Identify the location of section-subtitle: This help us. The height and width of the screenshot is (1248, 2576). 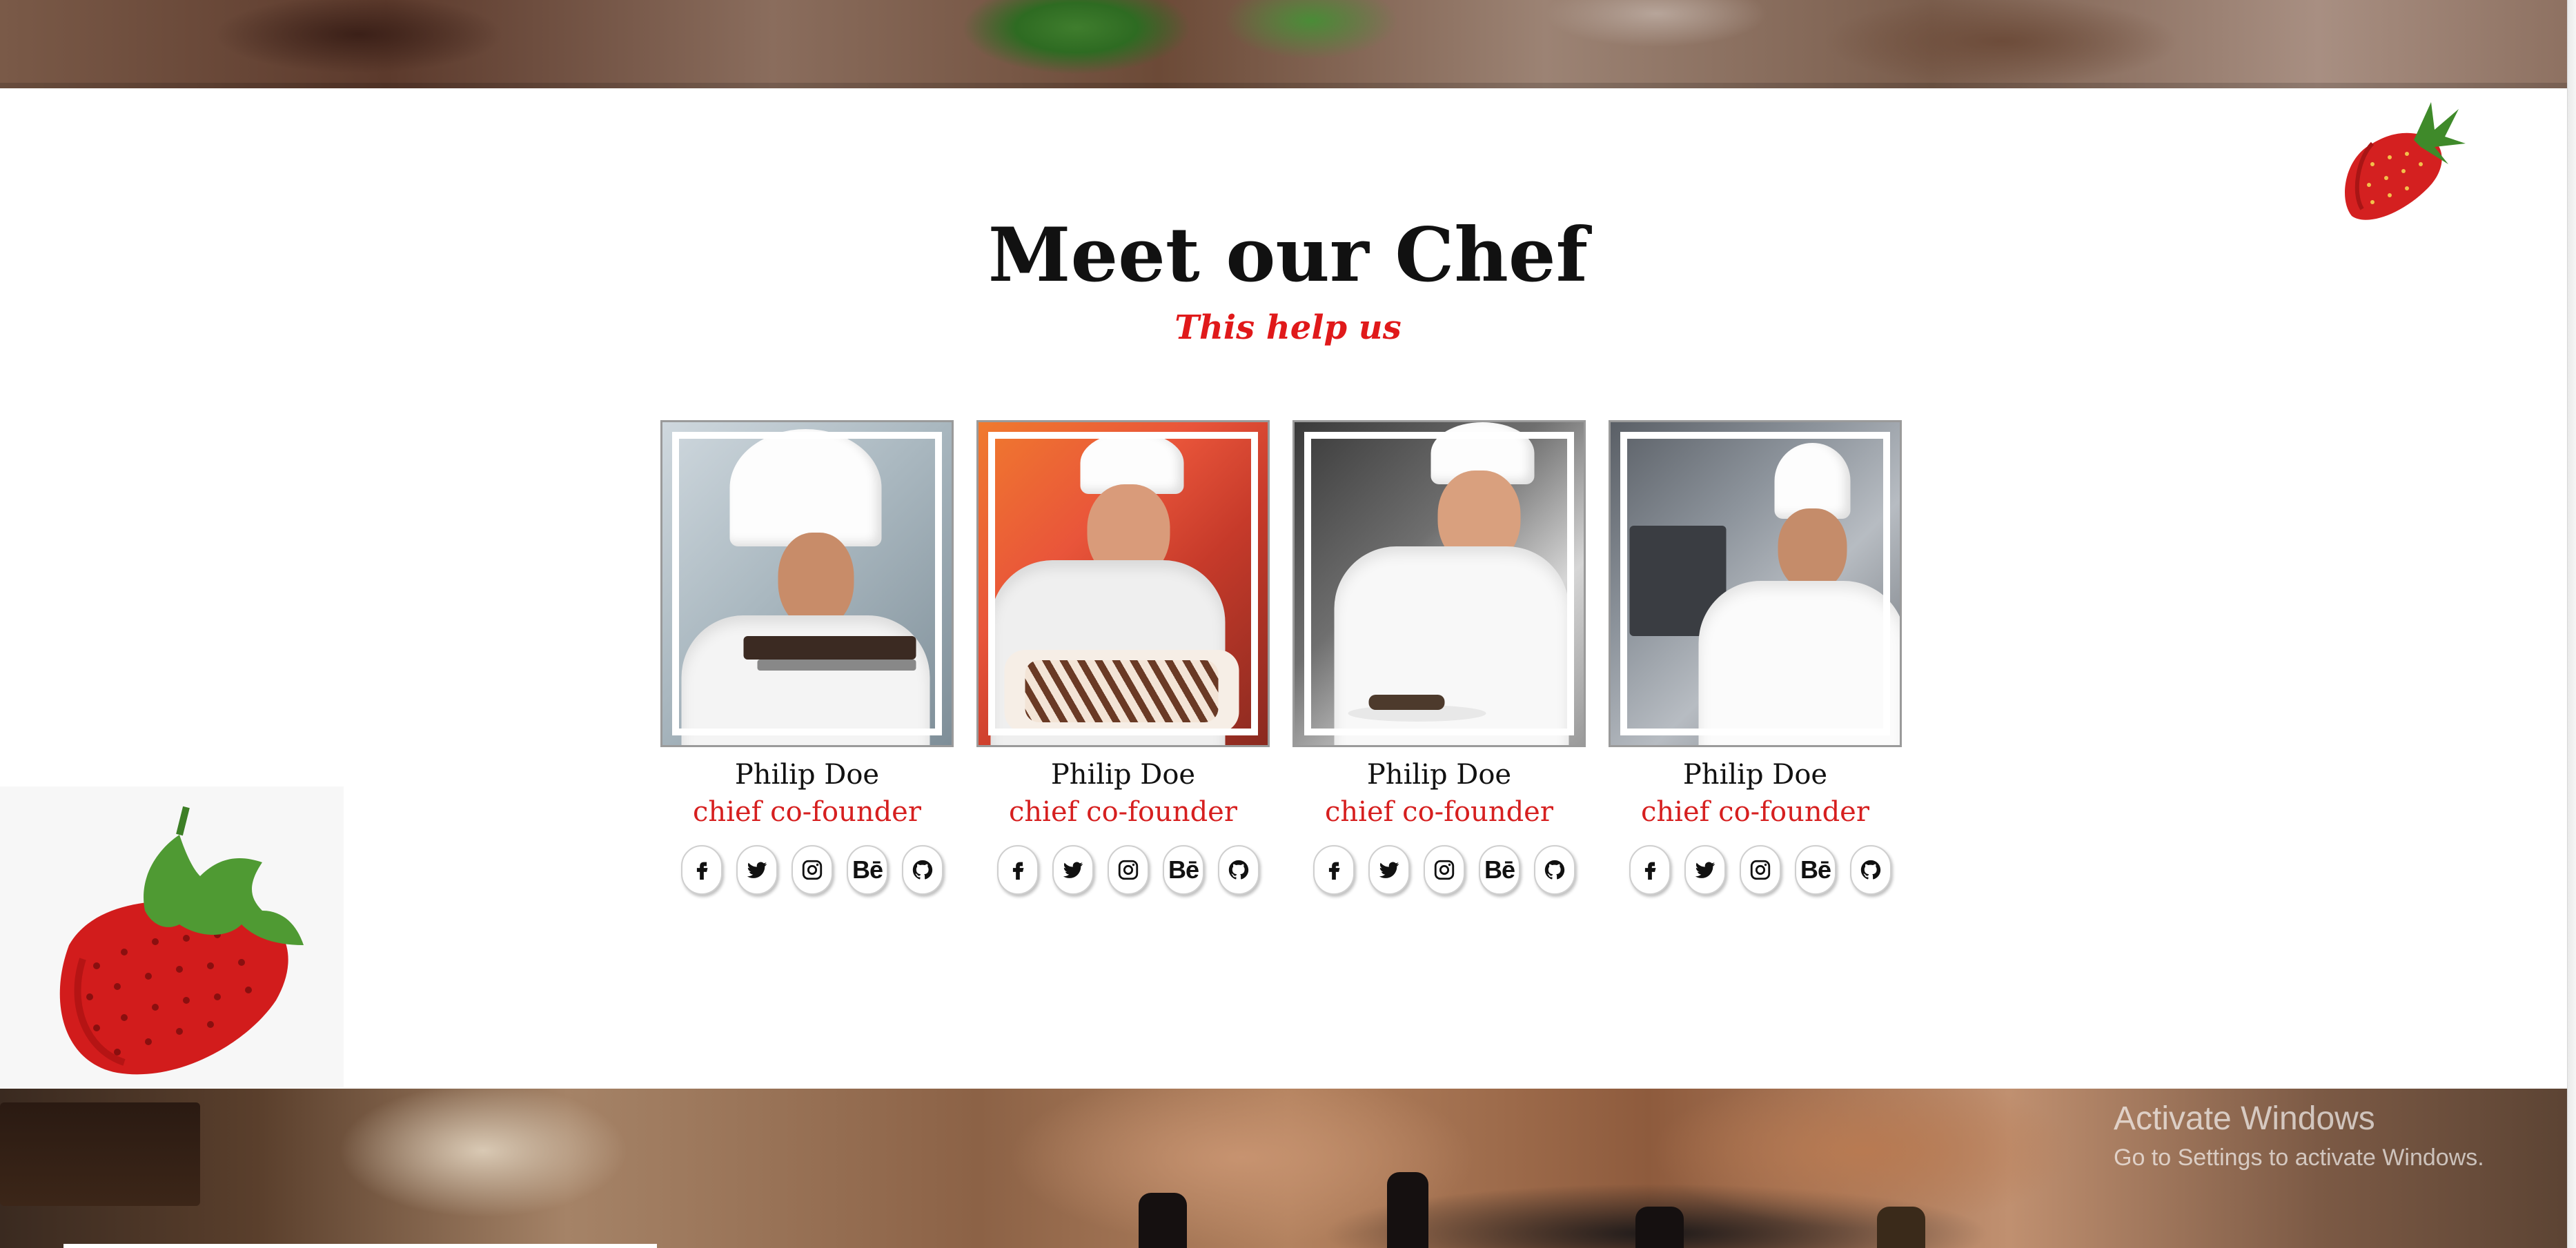
(1288, 327).